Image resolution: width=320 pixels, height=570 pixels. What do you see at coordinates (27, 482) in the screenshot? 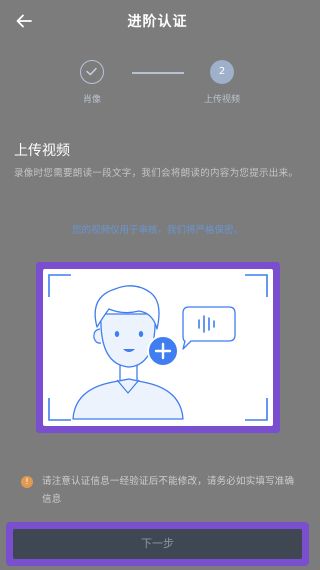
I see `info-icon: !` at bounding box center [27, 482].